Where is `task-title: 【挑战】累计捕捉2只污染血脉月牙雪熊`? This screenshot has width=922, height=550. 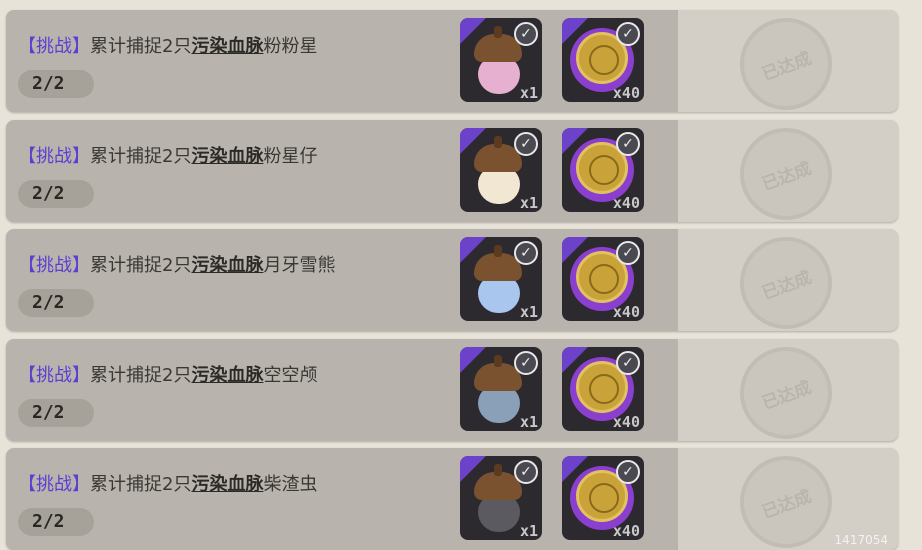 task-title: 【挑战】累计捕捉2只污染血脉月牙雪熊 is located at coordinates (176, 264).